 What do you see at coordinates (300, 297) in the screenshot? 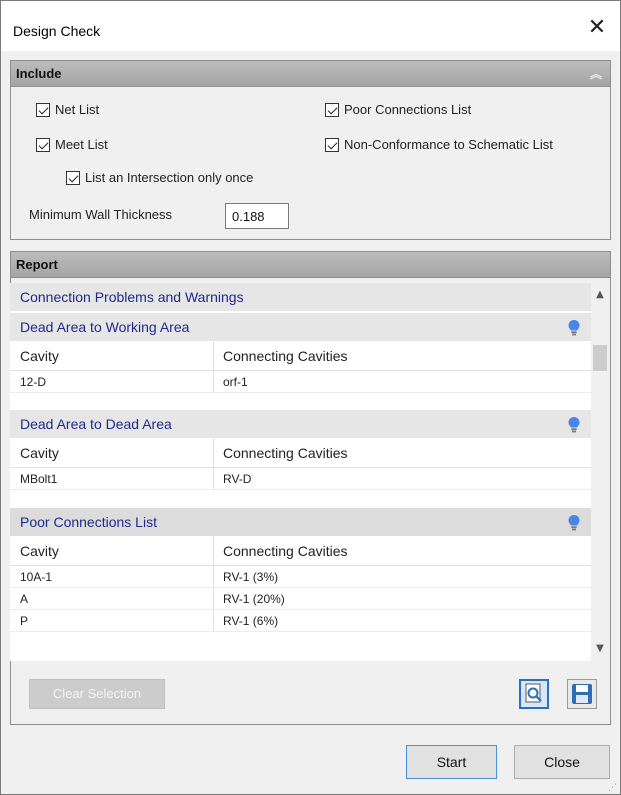
I see `group-header: Connection Problems and Warnings` at bounding box center [300, 297].